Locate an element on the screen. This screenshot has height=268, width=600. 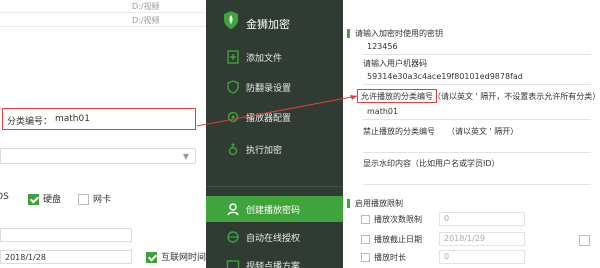
online-icon is located at coordinates (233, 237).